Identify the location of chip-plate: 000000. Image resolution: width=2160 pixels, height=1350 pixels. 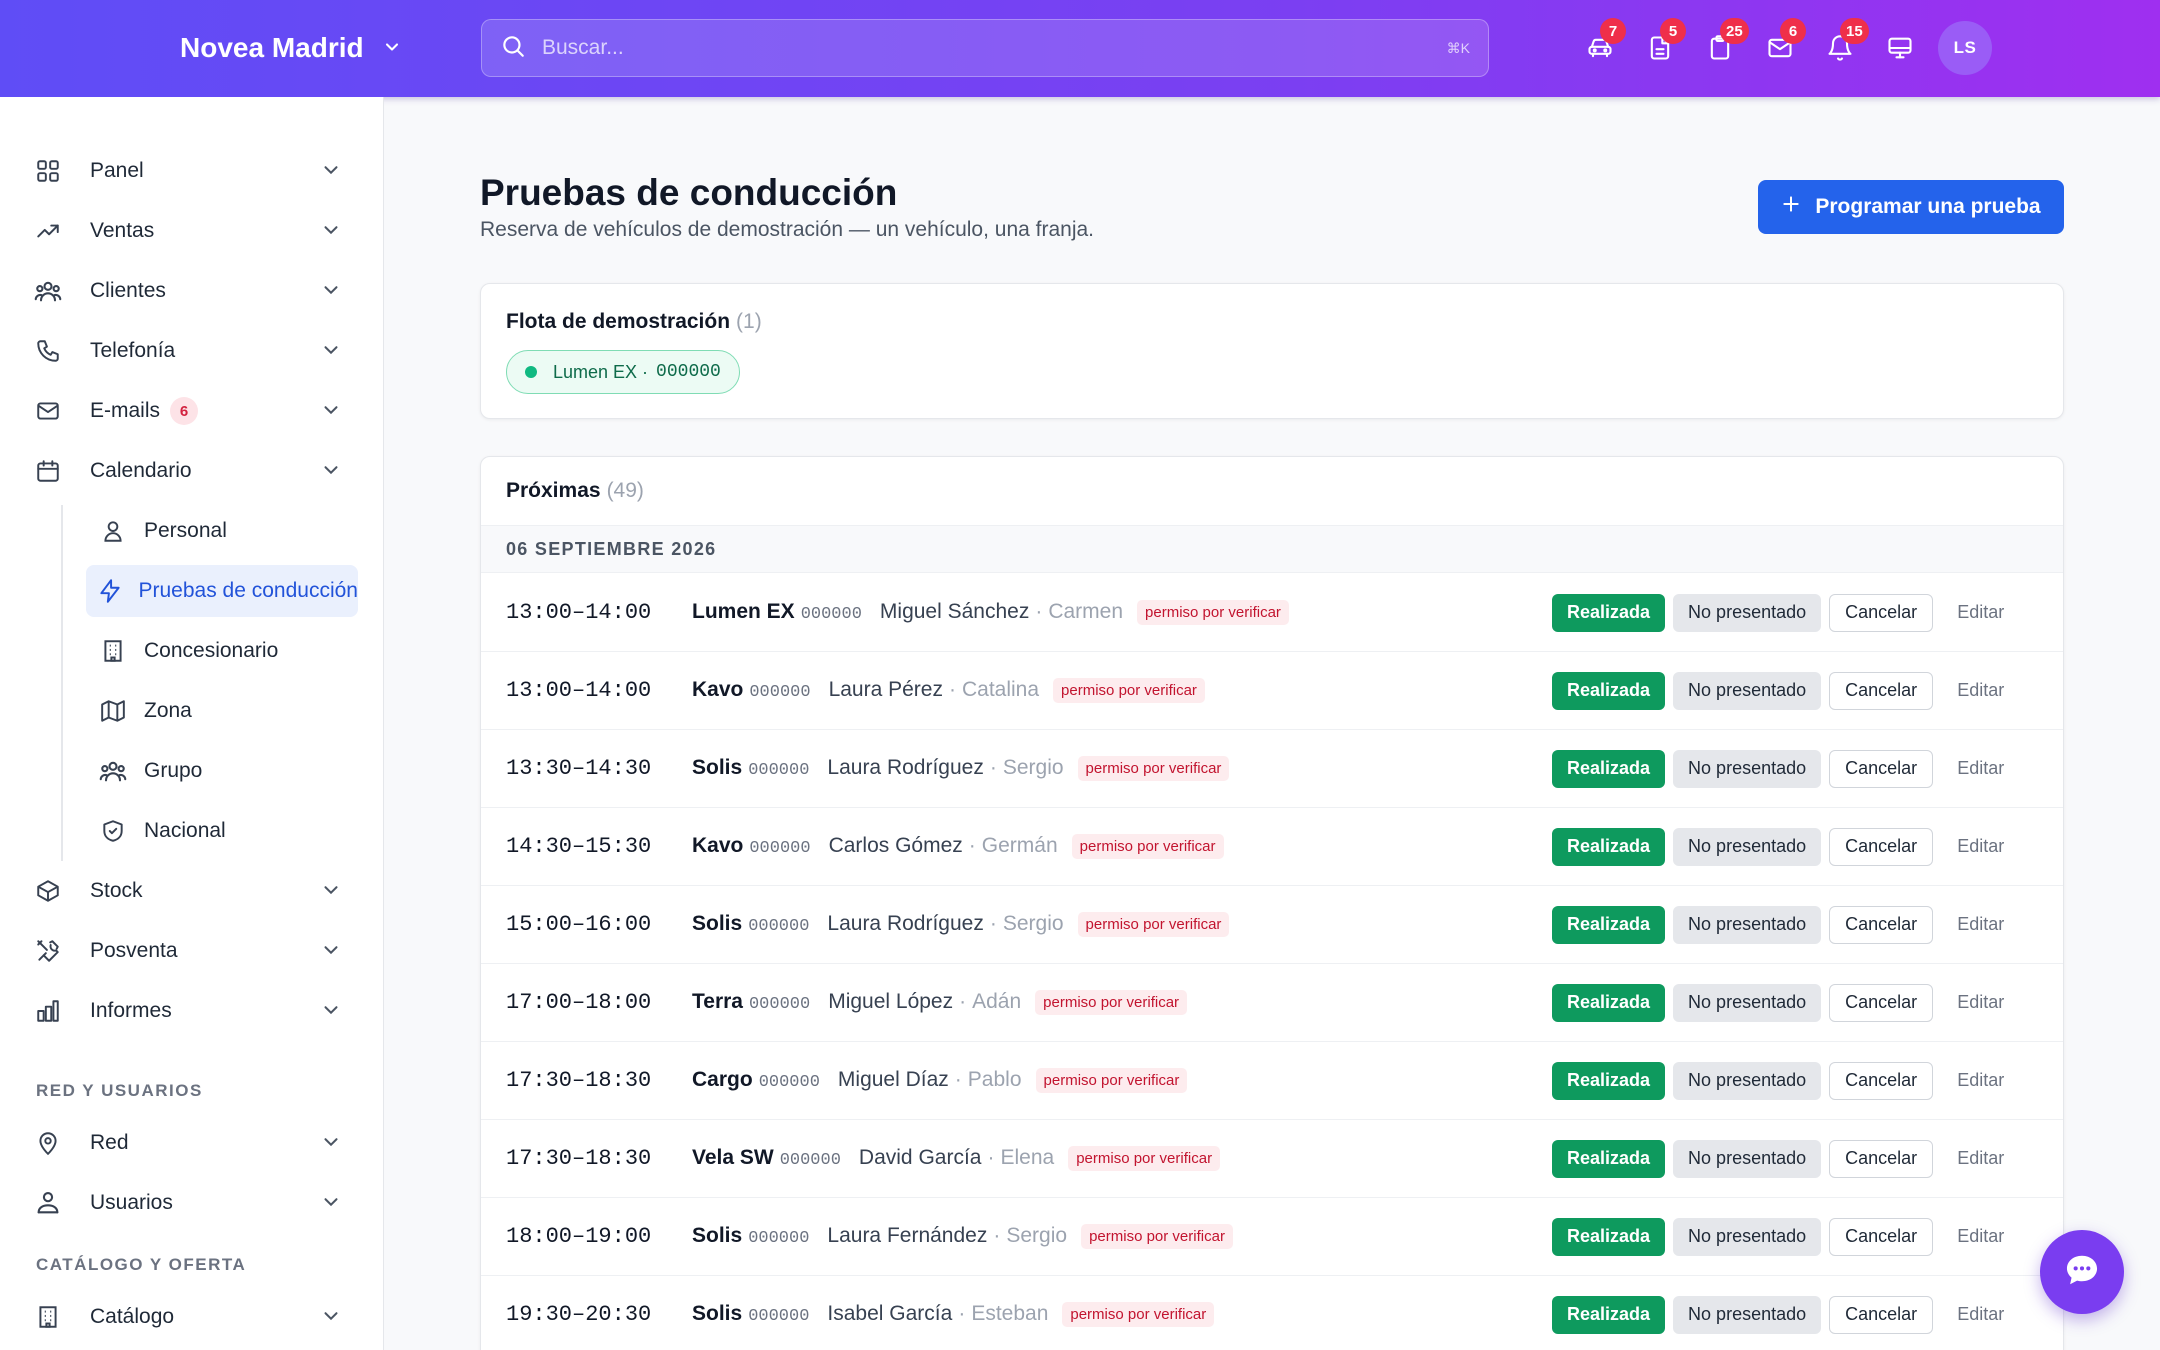
(688, 372).